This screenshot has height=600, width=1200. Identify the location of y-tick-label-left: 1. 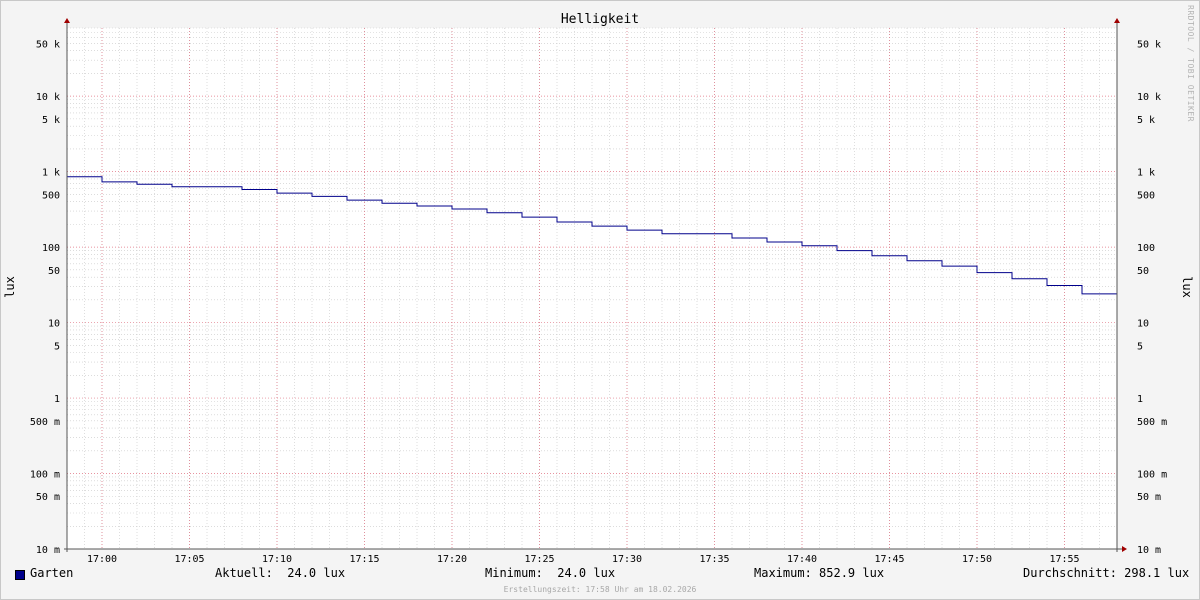
(57, 399).